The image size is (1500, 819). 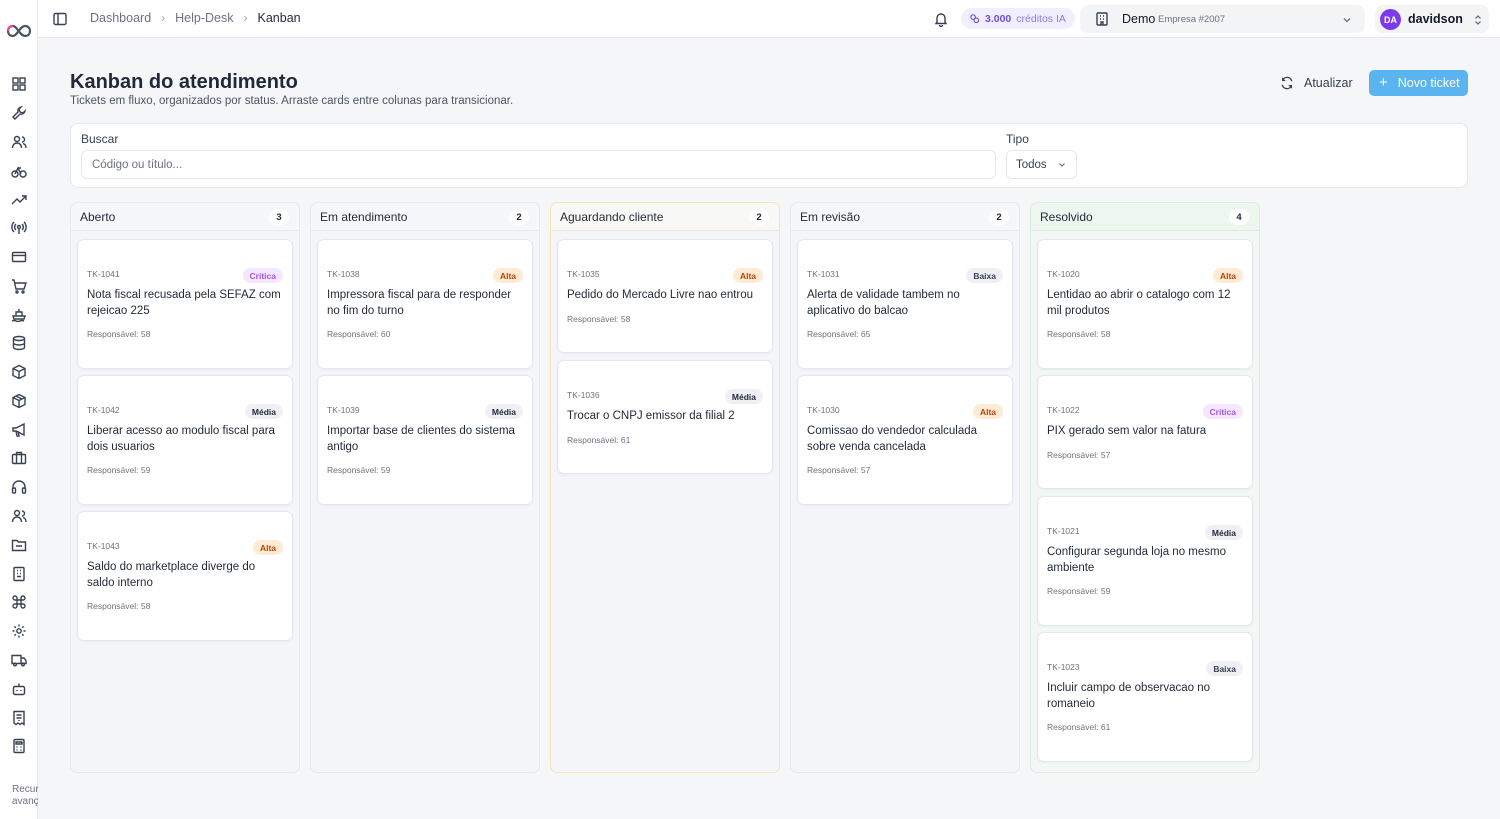 What do you see at coordinates (19, 409) in the screenshot?
I see `sidebar: Recursos avançados` at bounding box center [19, 409].